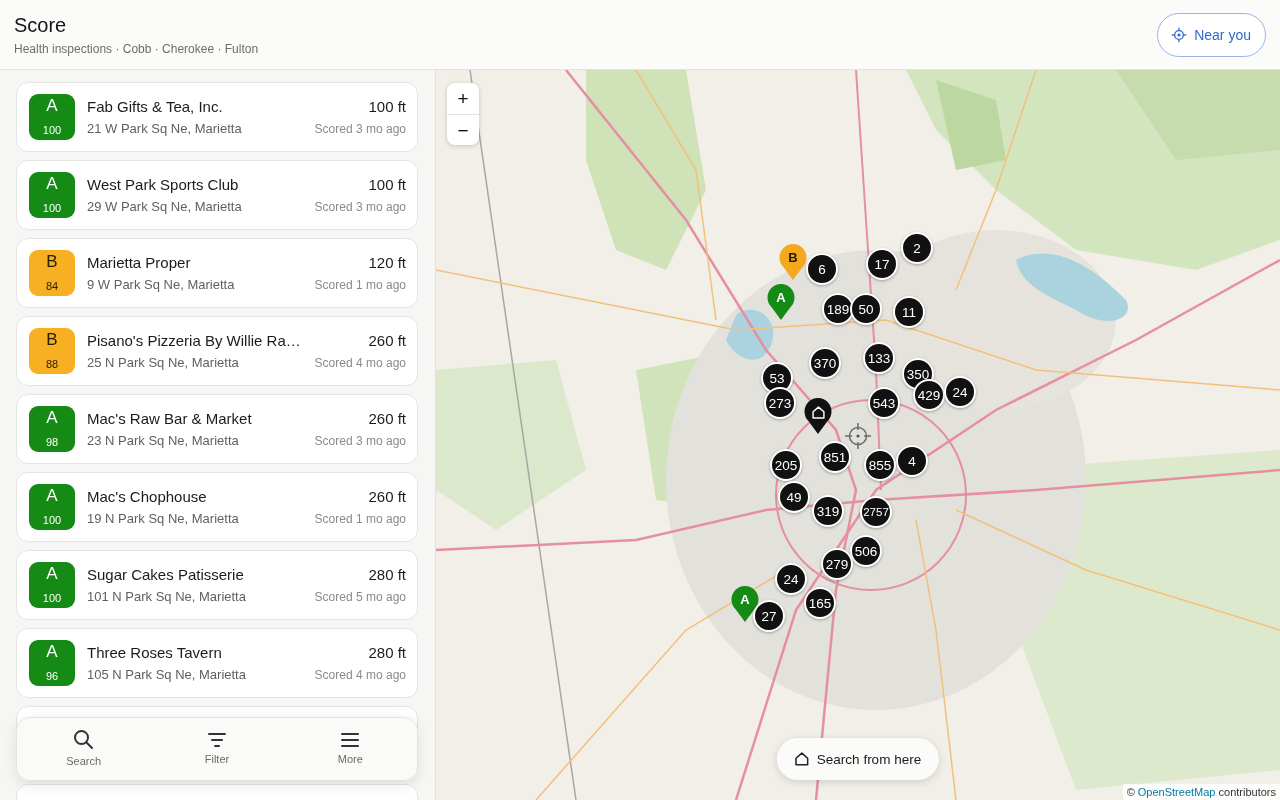  I want to click on result-card: A 96 Three Roses Tavern 105 N Park Sq Ne, Marietta 280 ft Scored 4 mo ago, so click(217, 663).